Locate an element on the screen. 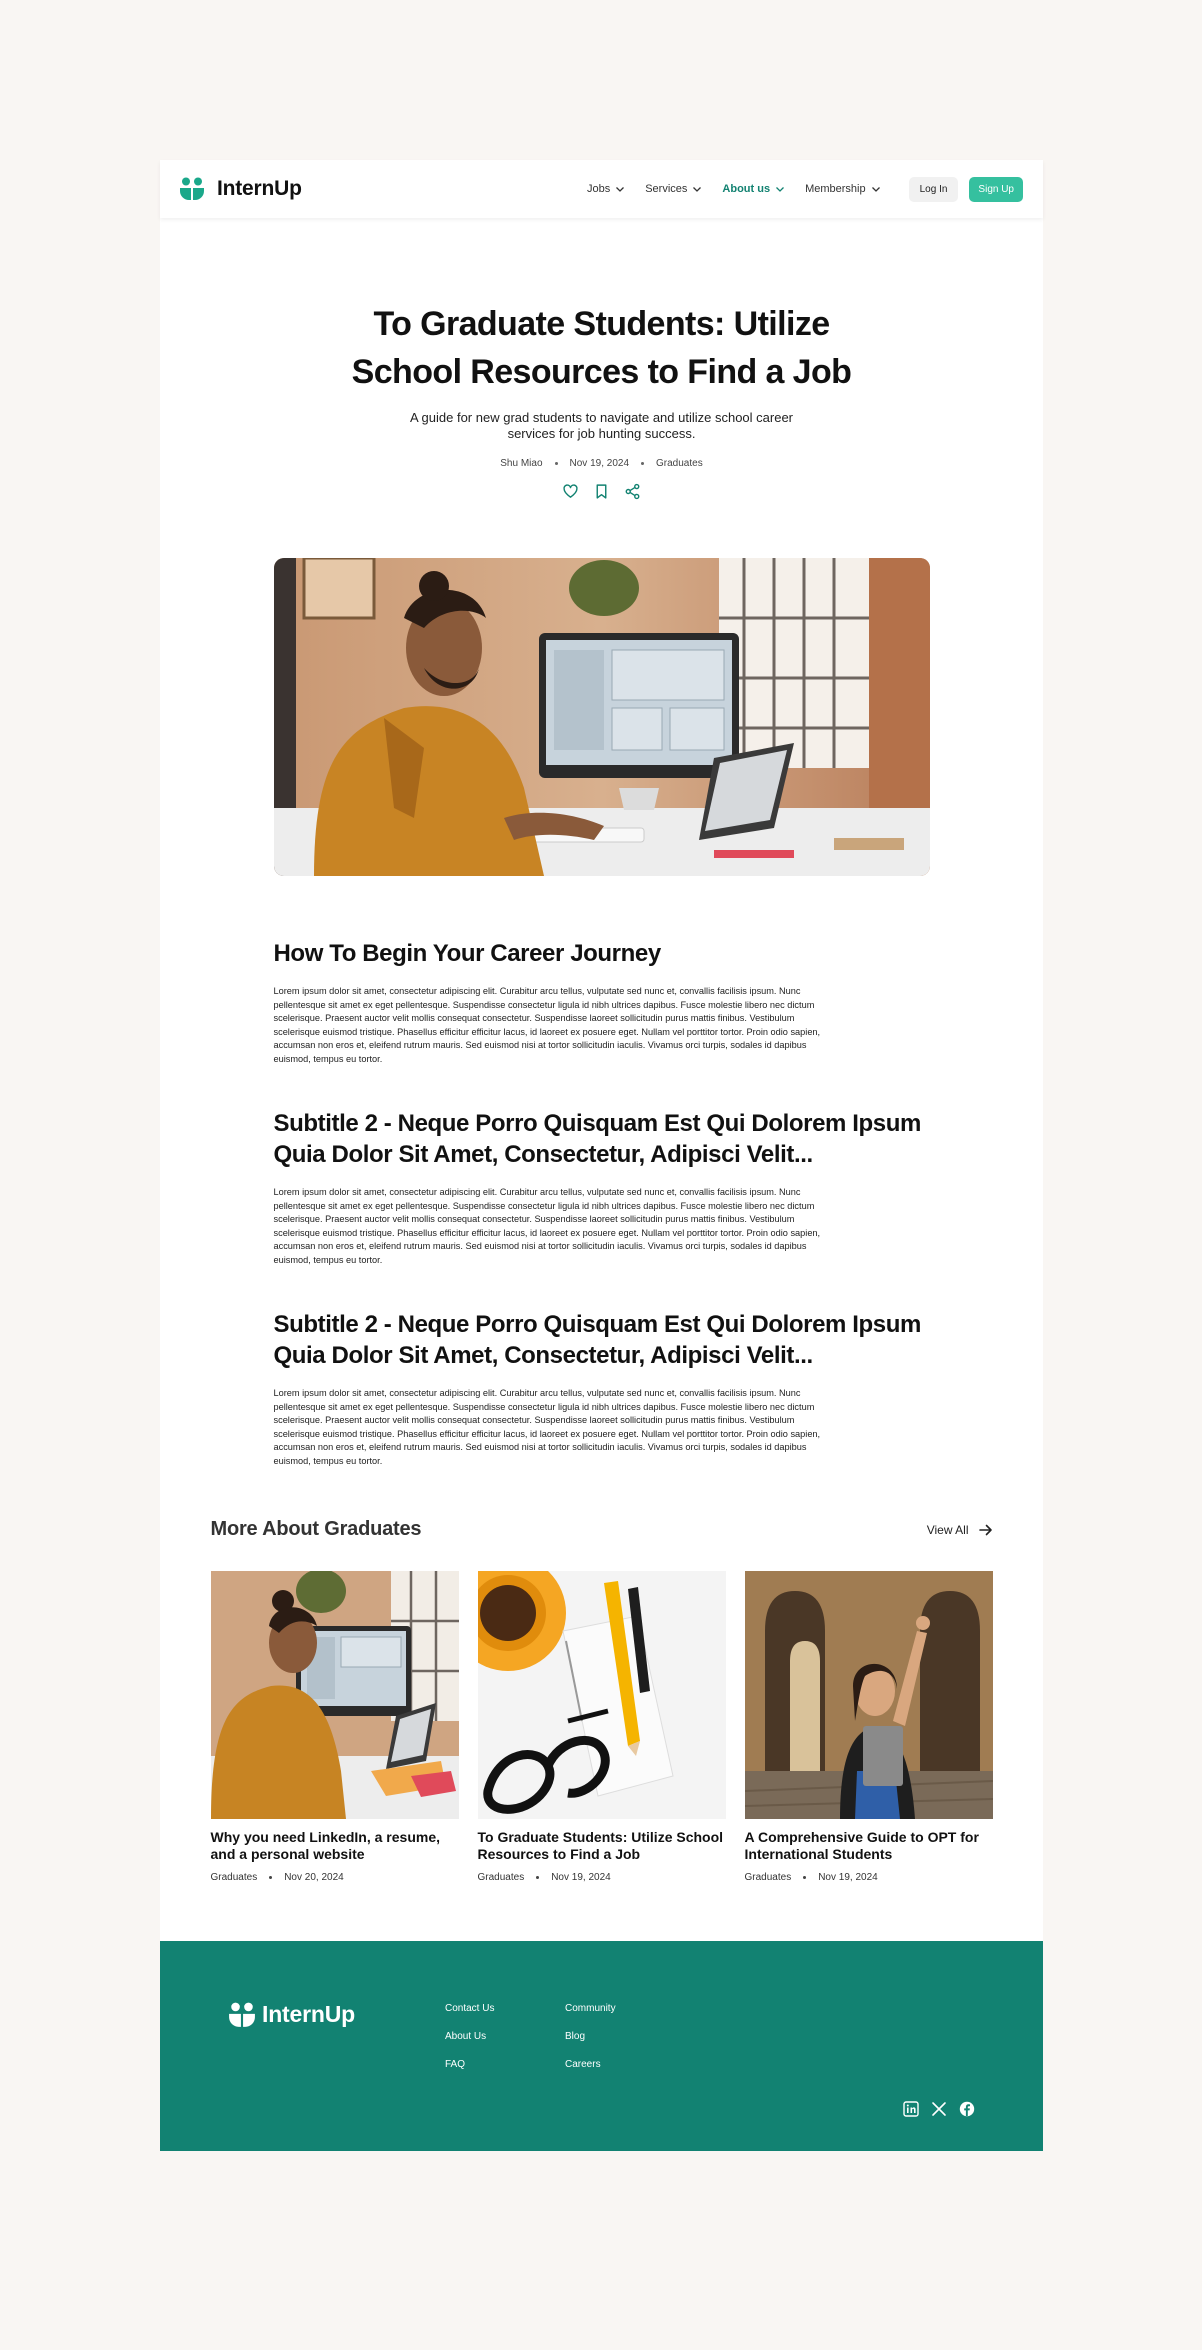  footer-link-blog: Blog is located at coordinates (590, 2036).